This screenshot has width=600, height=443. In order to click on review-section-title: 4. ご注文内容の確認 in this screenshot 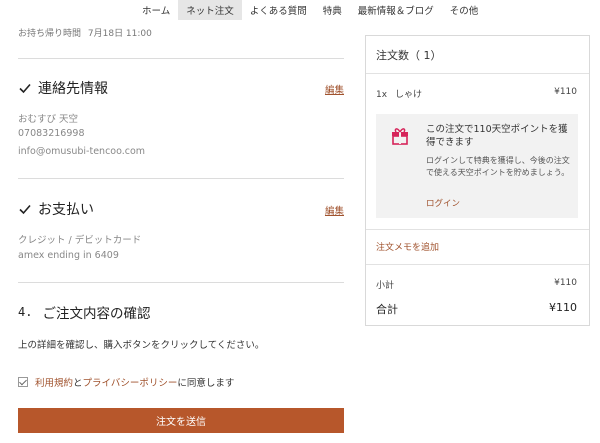, I will do `click(84, 312)`.